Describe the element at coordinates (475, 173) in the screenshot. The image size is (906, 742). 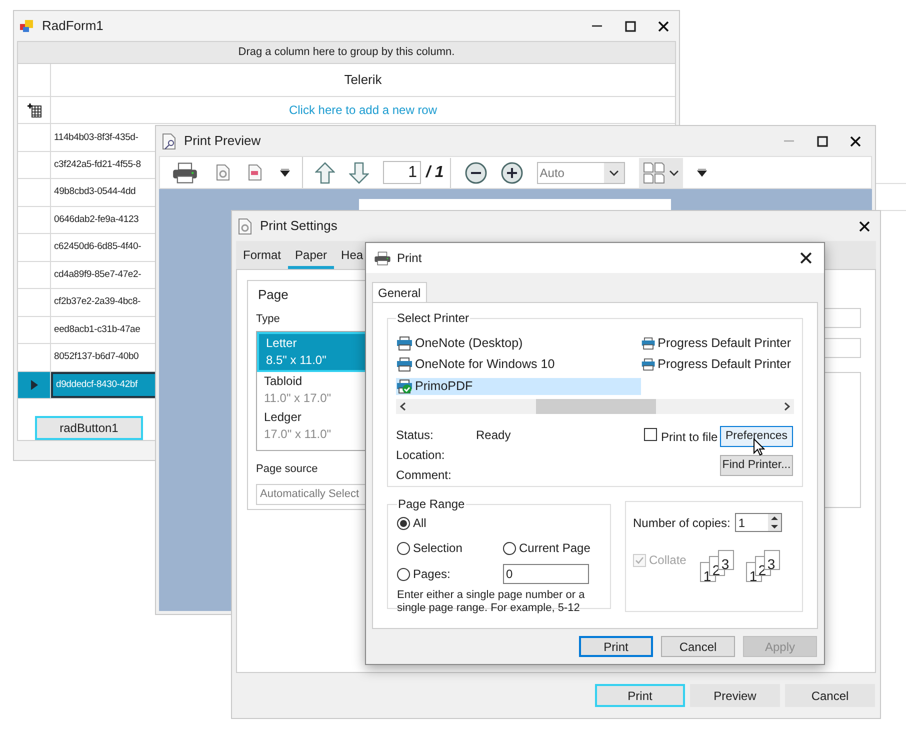
I see `zoom-out-icon` at that location.